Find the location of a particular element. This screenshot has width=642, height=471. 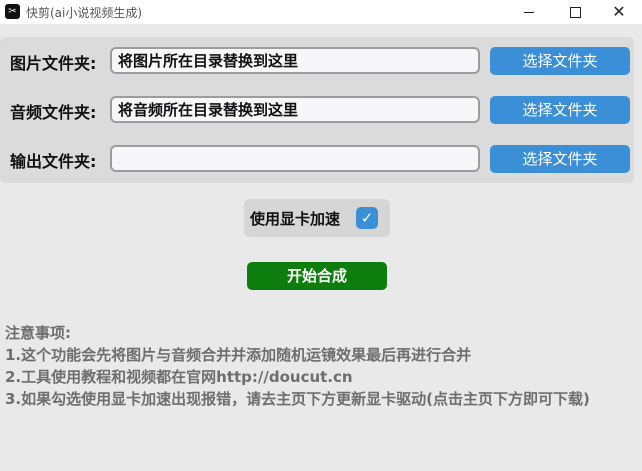

minimize-button is located at coordinates (529, 12).